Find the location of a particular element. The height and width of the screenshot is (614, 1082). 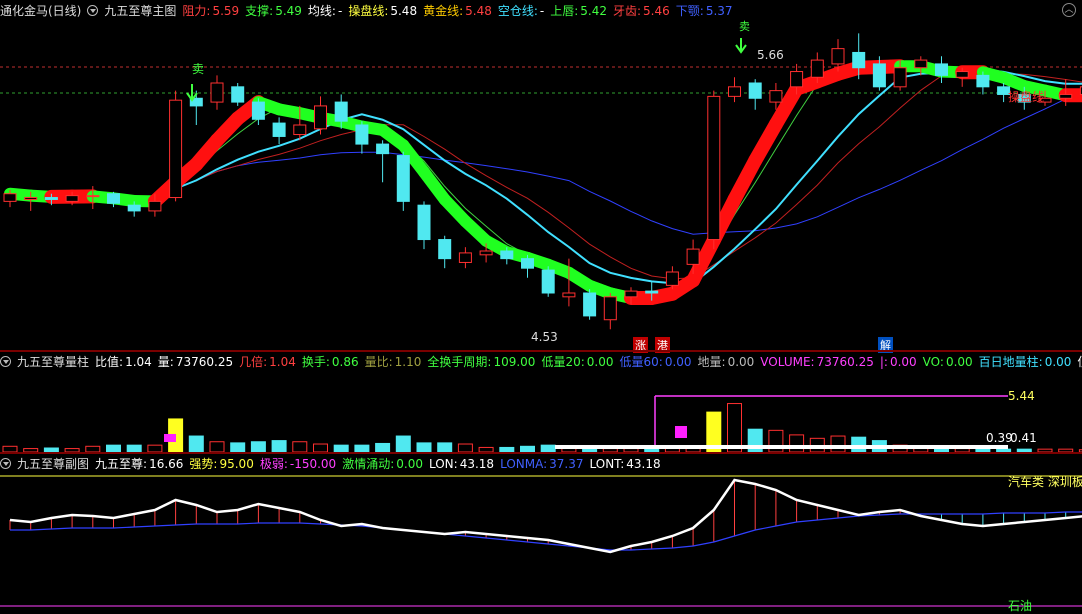

sector-label: 汽车类 深圳板 is located at coordinates (1045, 481).